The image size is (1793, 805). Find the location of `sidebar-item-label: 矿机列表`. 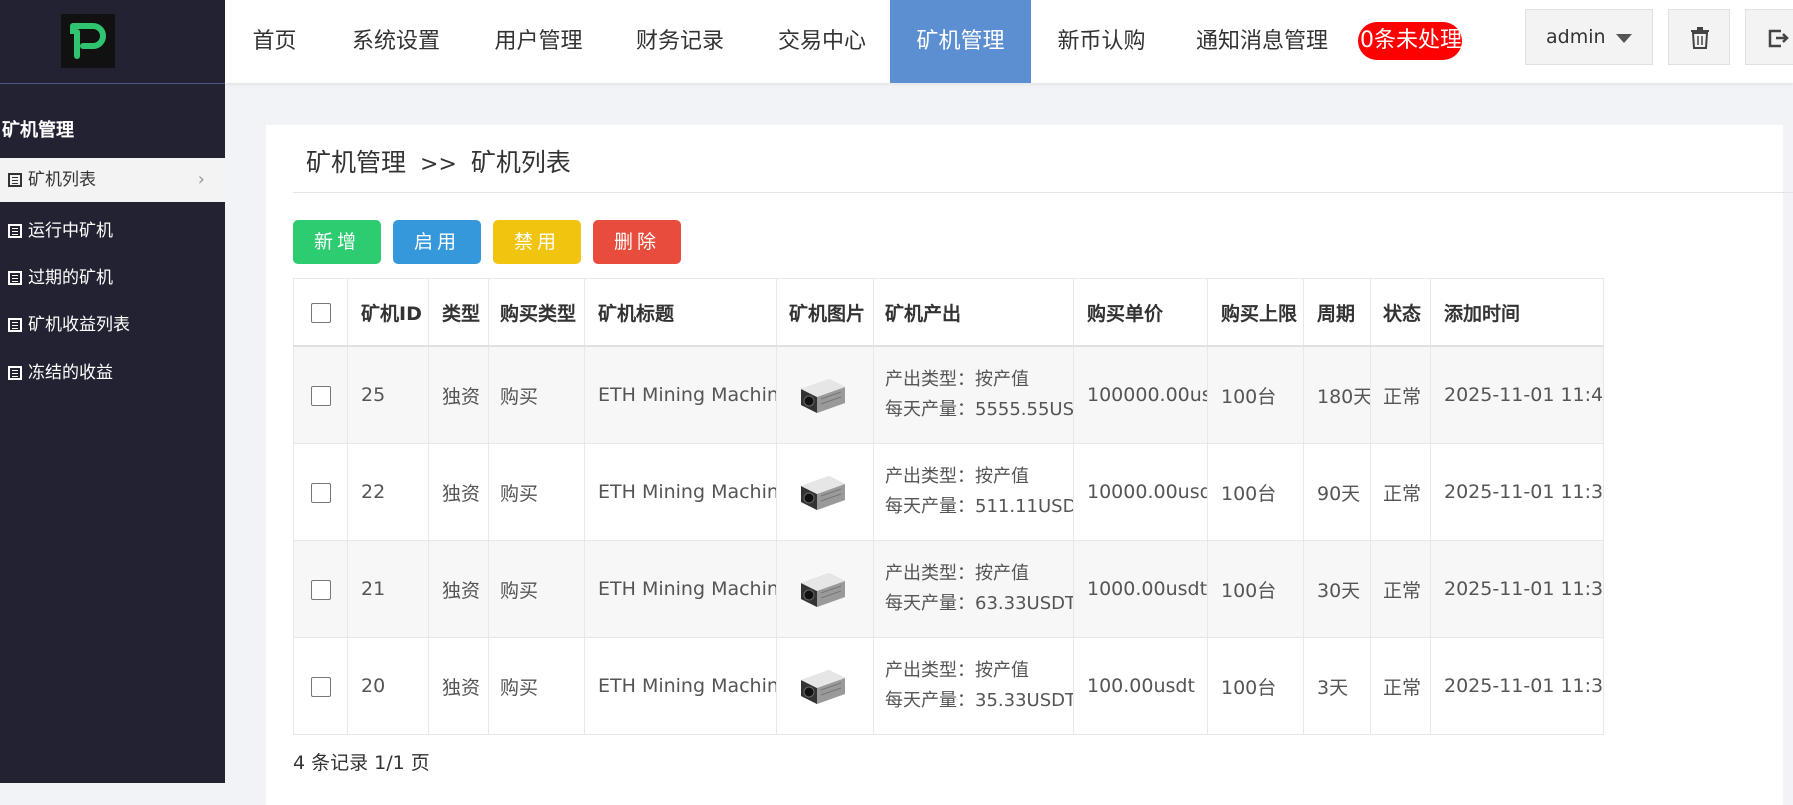

sidebar-item-label: 矿机列表 is located at coordinates (62, 180).